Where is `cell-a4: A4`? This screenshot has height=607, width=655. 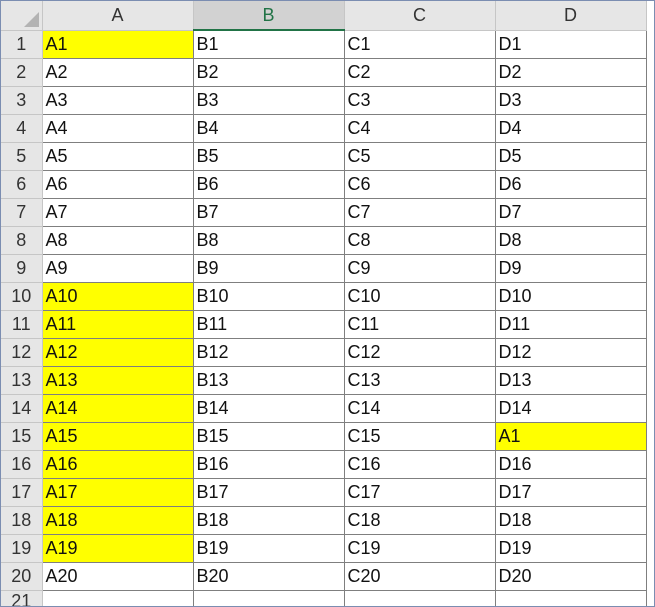 cell-a4: A4 is located at coordinates (117, 128).